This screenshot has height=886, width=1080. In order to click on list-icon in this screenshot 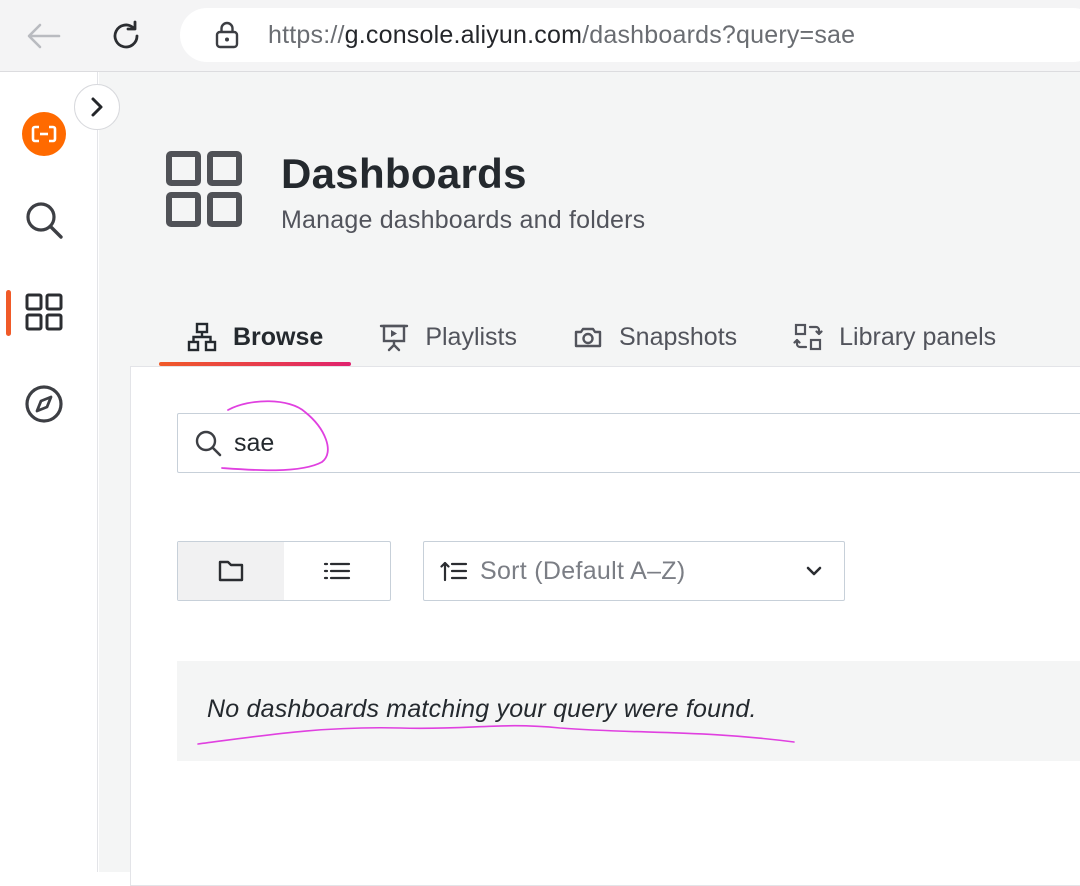, I will do `click(337, 571)`.